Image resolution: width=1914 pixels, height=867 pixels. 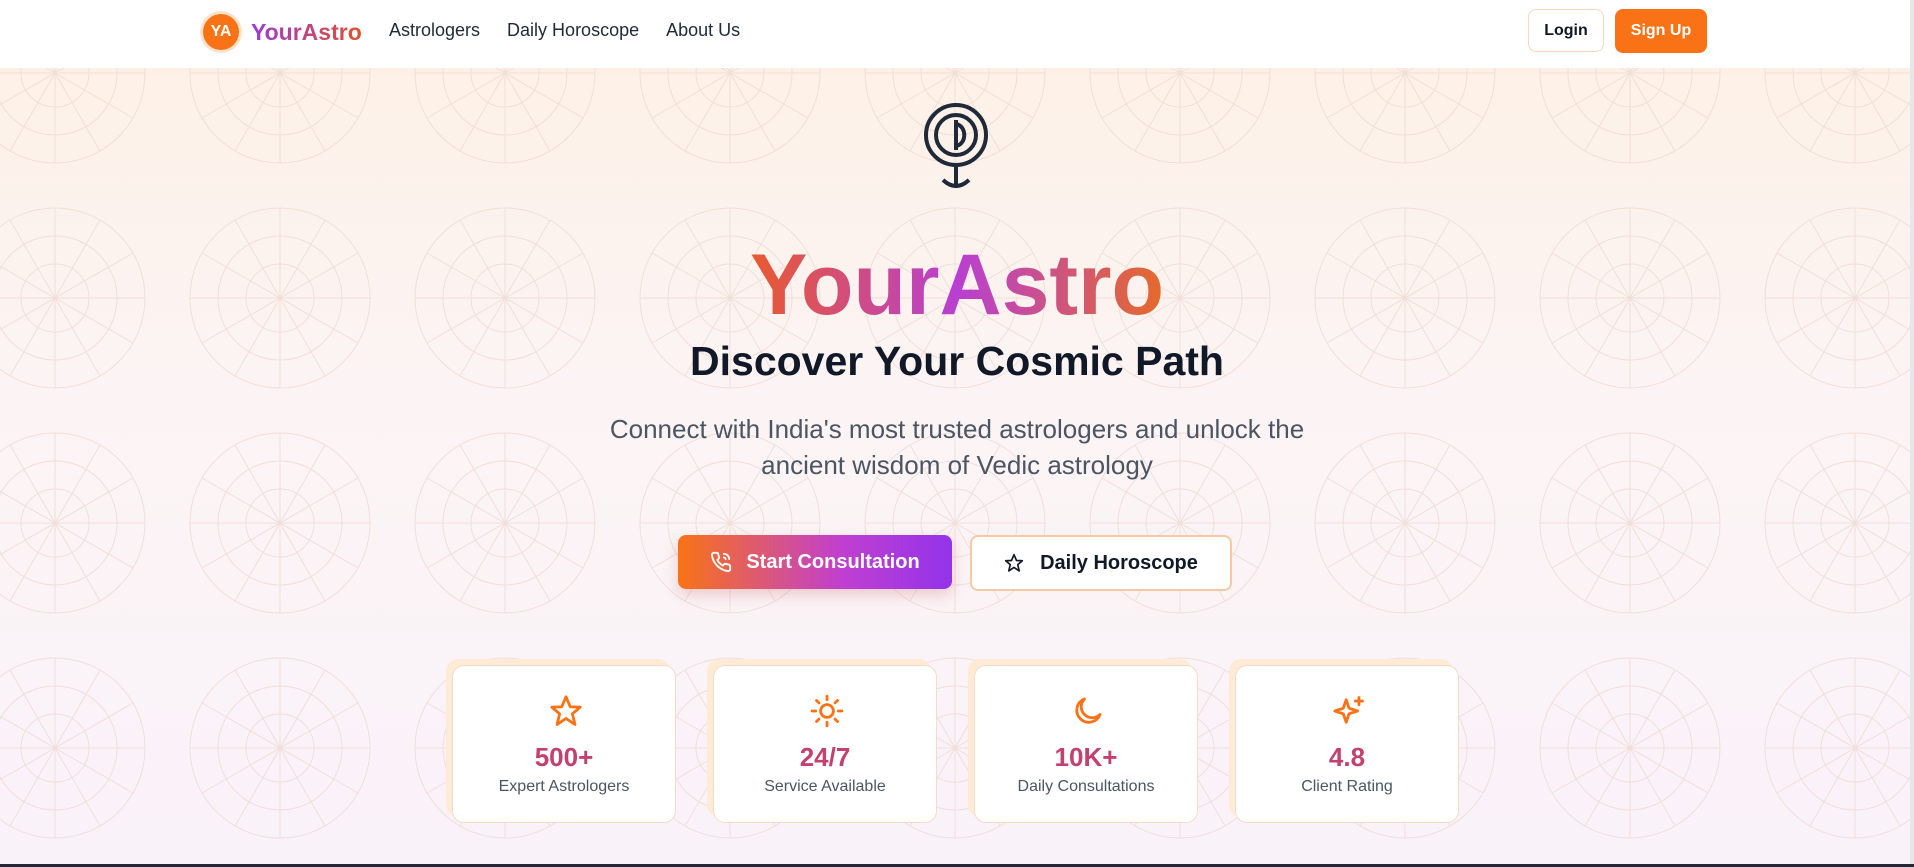 What do you see at coordinates (1014, 562) in the screenshot?
I see `star-outline-icon` at bounding box center [1014, 562].